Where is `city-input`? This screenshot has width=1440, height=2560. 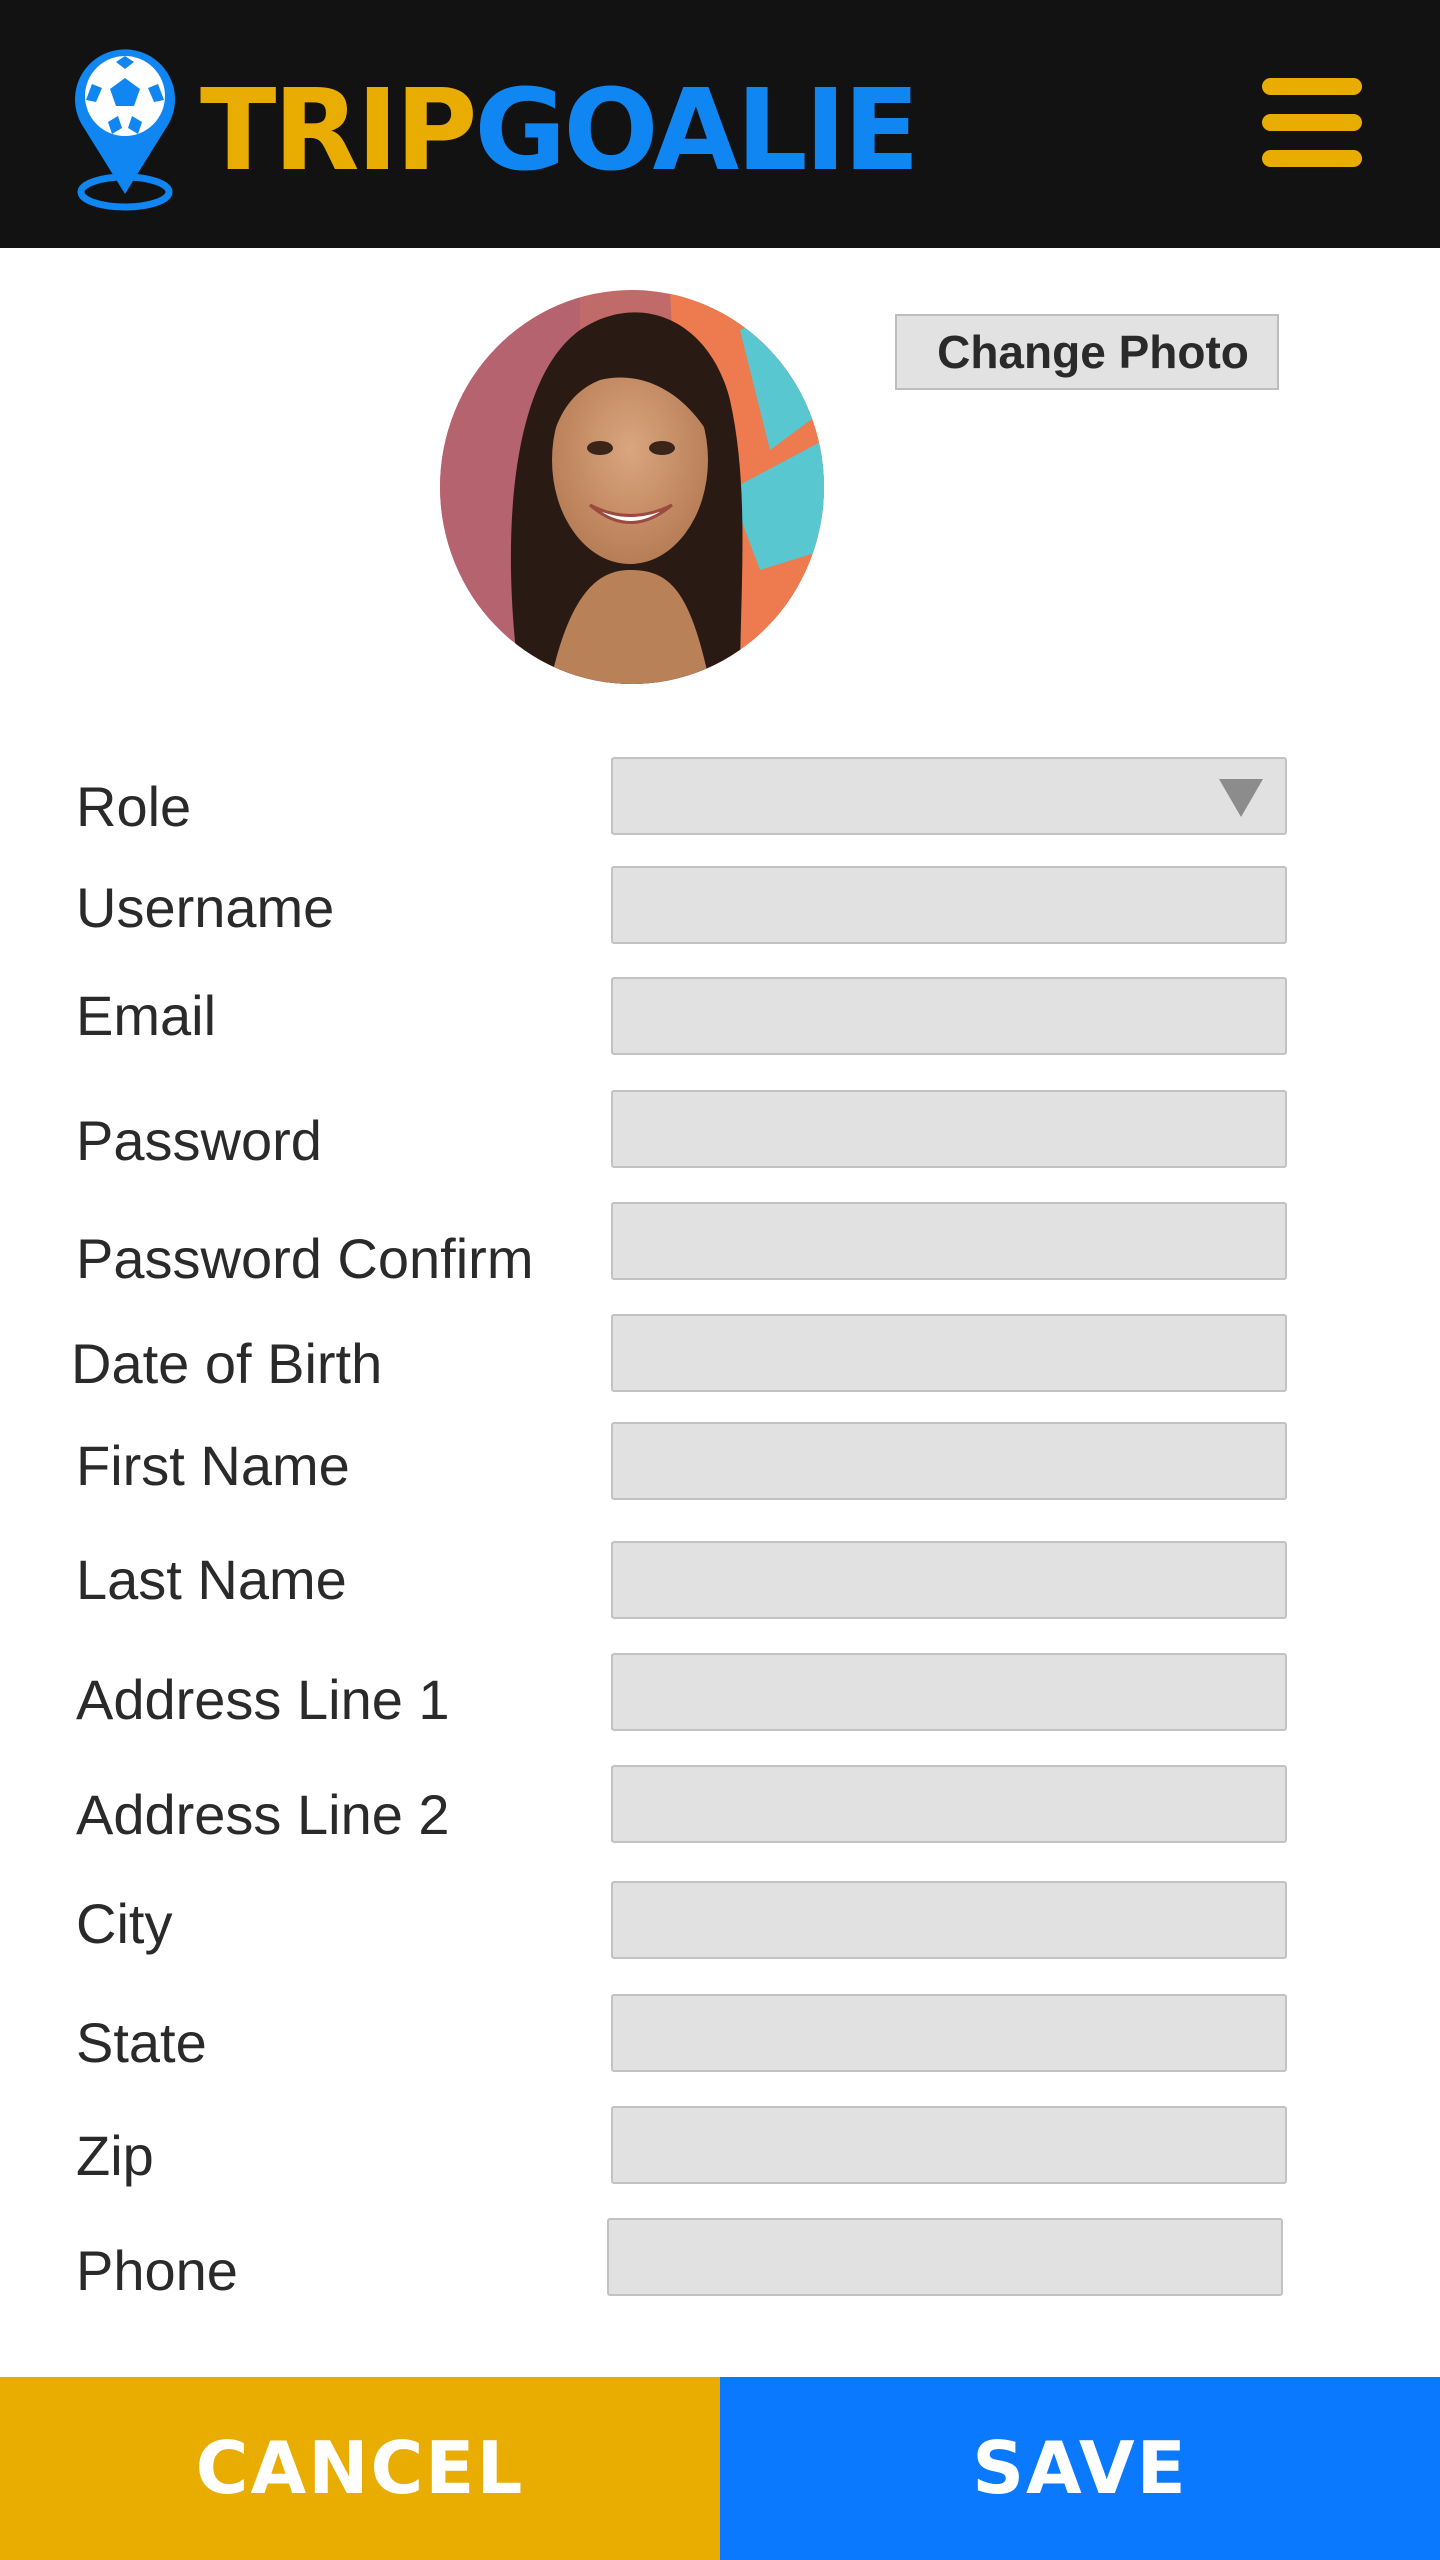 city-input is located at coordinates (949, 1920).